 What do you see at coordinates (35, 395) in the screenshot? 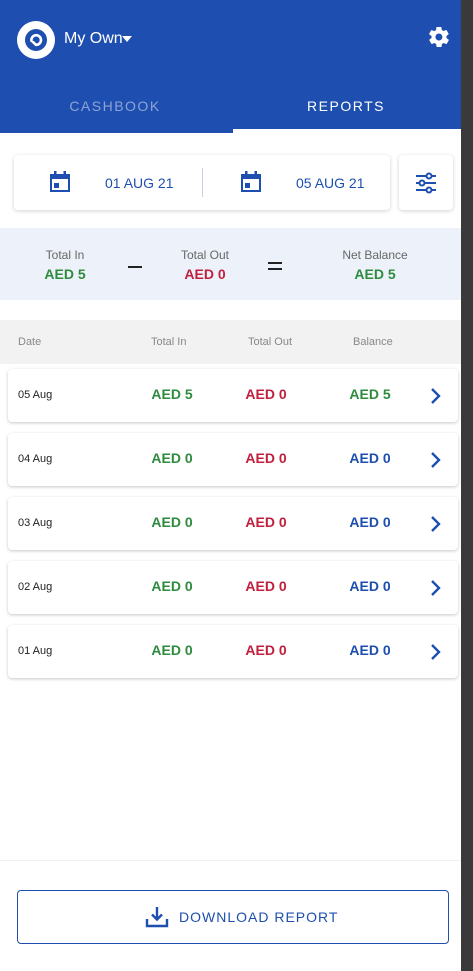
I see `row-date: 05 Aug` at bounding box center [35, 395].